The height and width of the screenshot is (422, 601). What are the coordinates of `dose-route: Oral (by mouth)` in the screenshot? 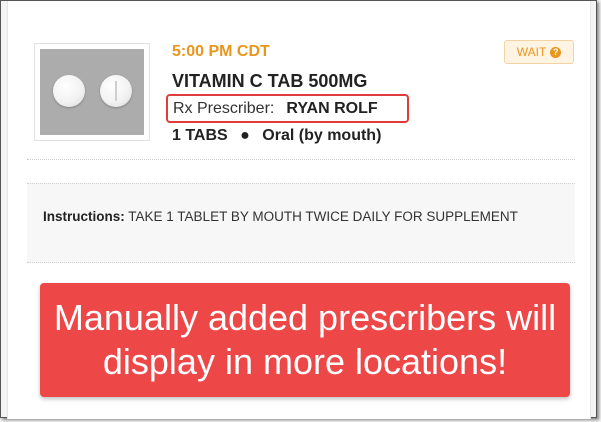 It's located at (322, 135).